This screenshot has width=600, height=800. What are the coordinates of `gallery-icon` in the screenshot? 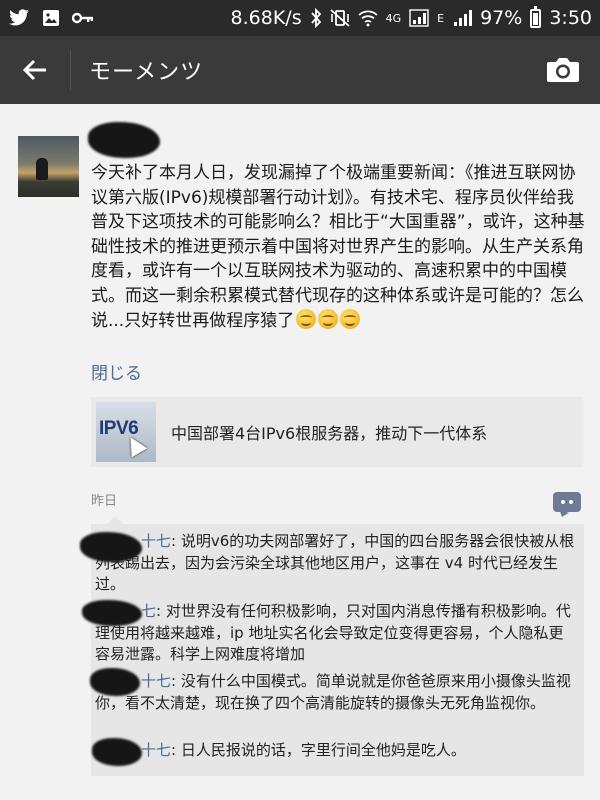 It's located at (51, 18).